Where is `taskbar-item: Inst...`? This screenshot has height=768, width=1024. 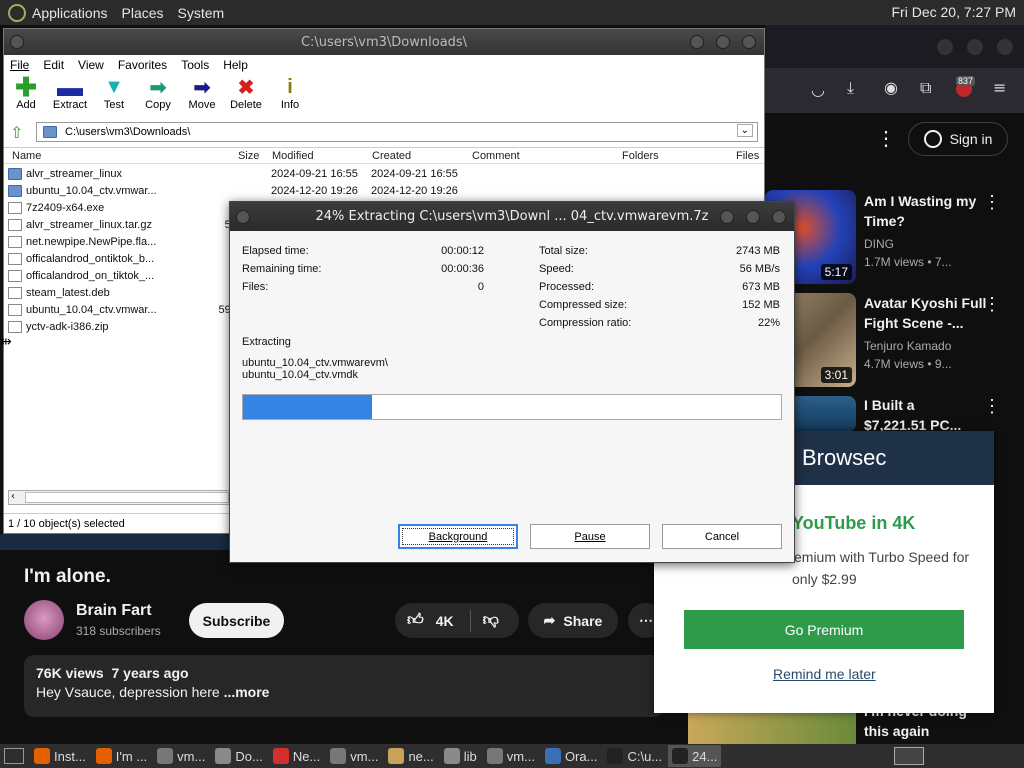 taskbar-item: Inst... is located at coordinates (60, 756).